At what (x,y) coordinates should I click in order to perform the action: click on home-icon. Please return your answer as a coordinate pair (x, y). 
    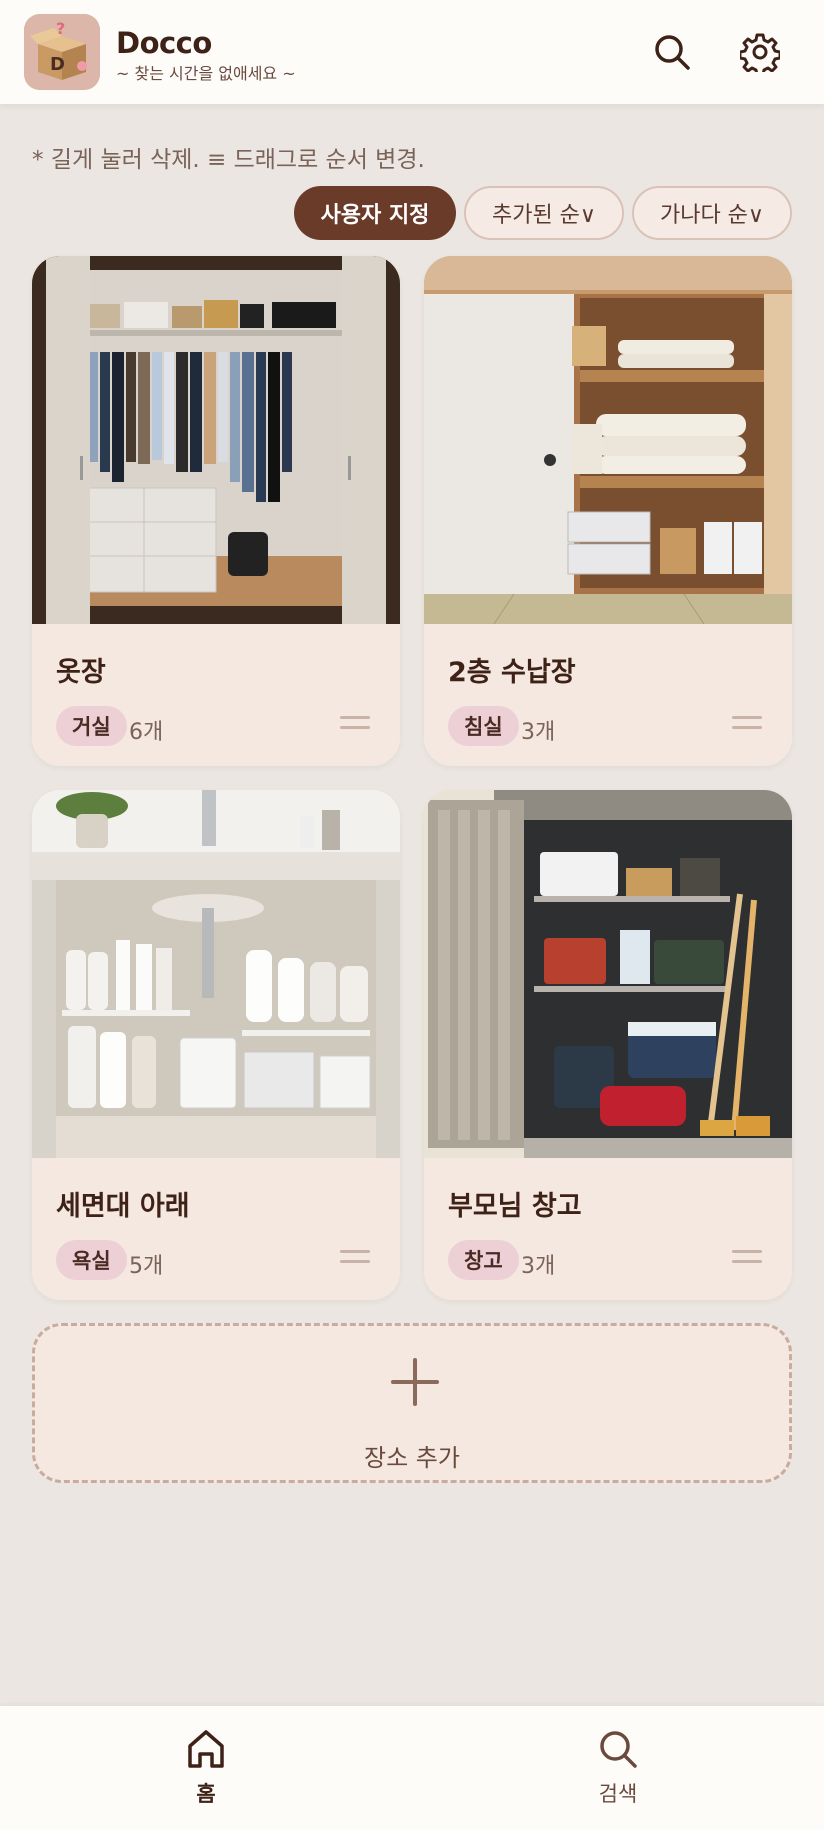
    Looking at the image, I should click on (206, 1749).